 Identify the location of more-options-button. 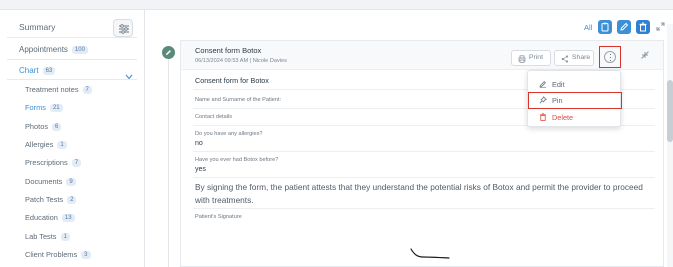
(610, 57).